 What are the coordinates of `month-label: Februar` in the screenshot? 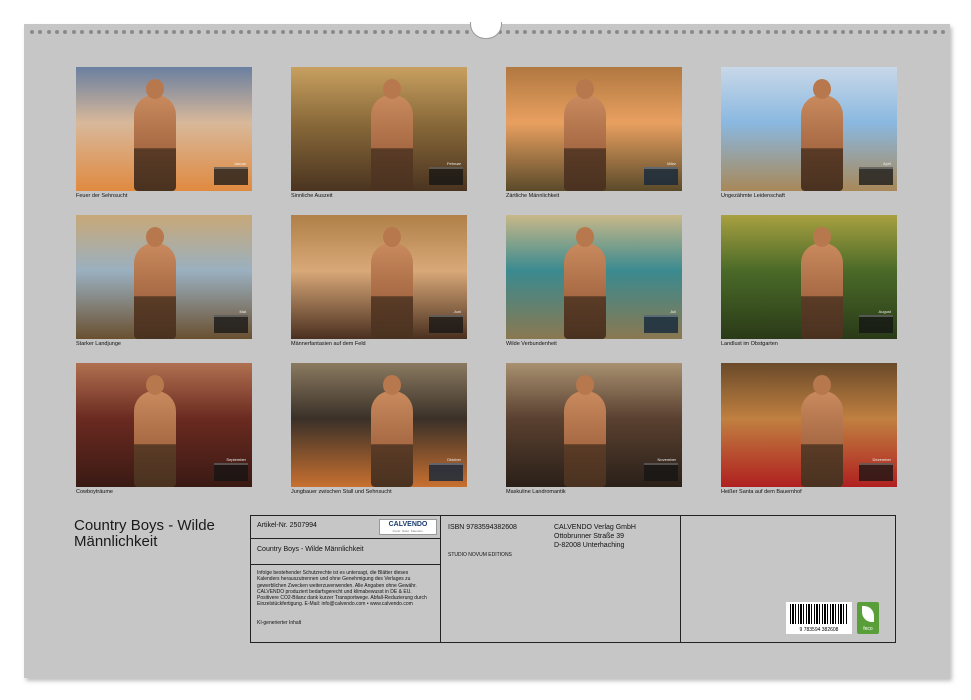 It's located at (453, 163).